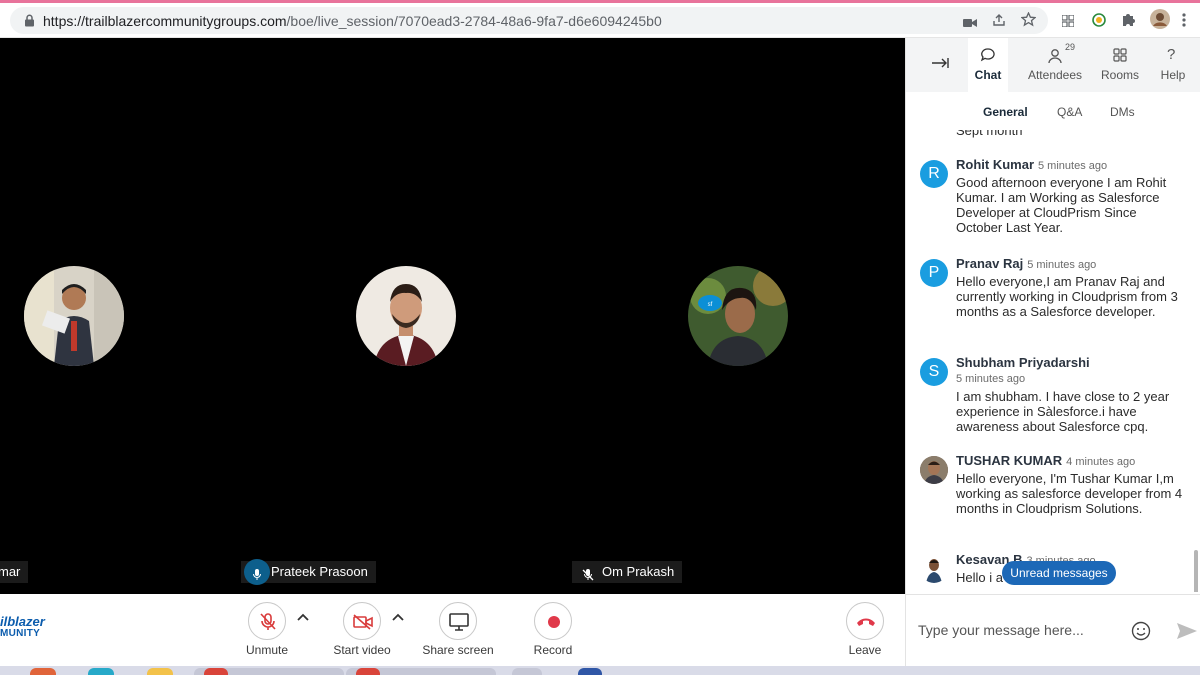 This screenshot has width=1200, height=675. What do you see at coordinates (1141, 631) in the screenshot?
I see `emoji-icon` at bounding box center [1141, 631].